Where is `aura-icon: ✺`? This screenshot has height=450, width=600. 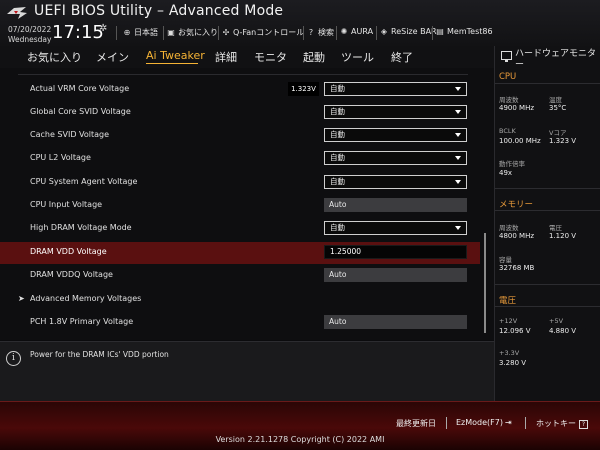 aura-icon: ✺ is located at coordinates (344, 31).